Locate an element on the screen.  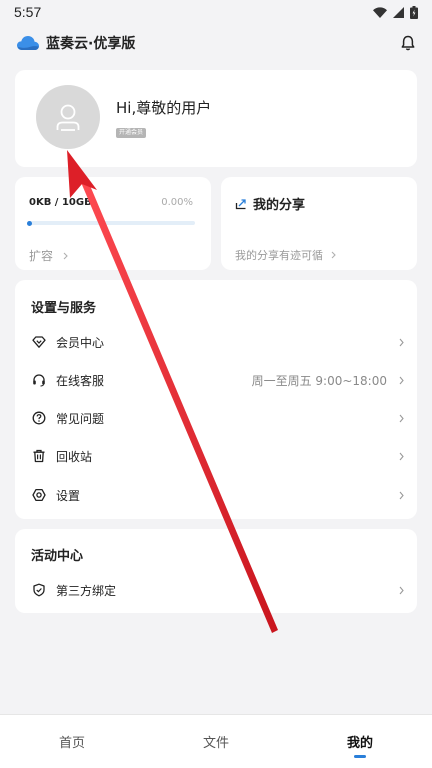
status-time: 5:57 is located at coordinates (28, 12).